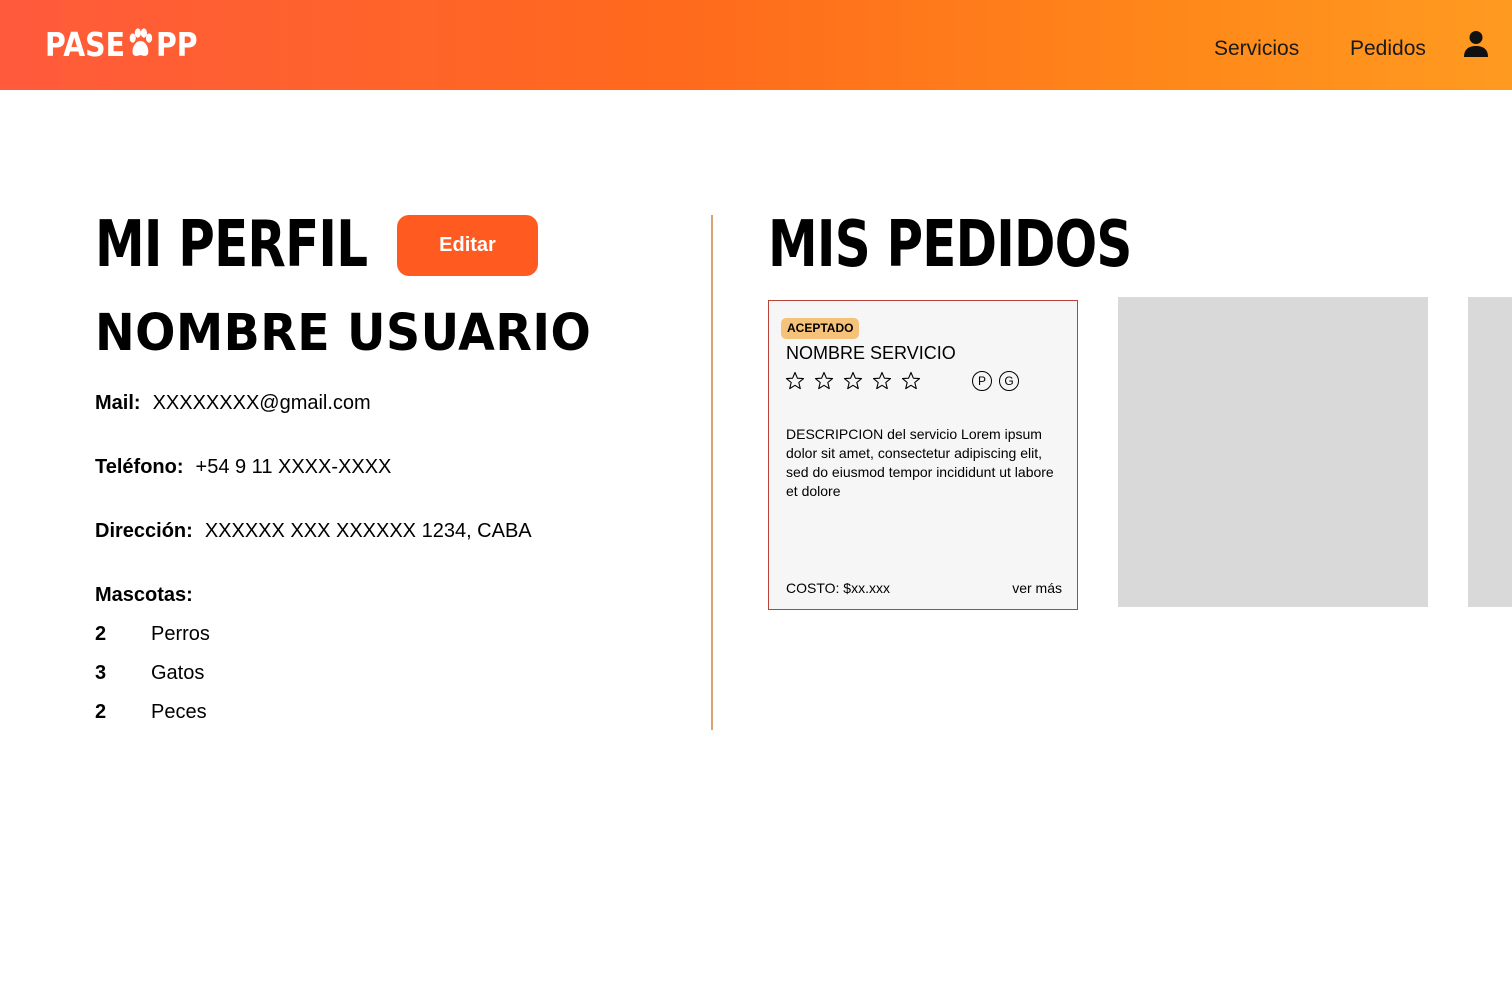  I want to click on pet-count: 3, so click(101, 673).